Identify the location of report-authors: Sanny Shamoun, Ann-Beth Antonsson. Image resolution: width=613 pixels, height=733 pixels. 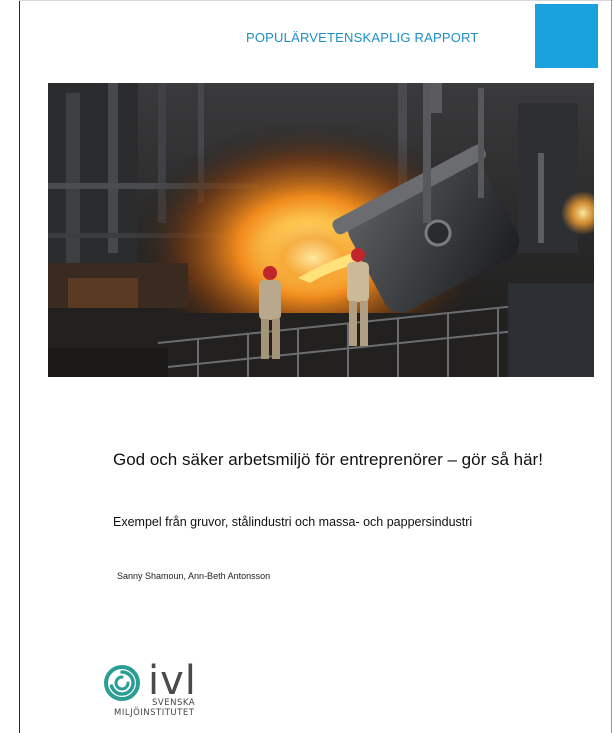
(194, 576).